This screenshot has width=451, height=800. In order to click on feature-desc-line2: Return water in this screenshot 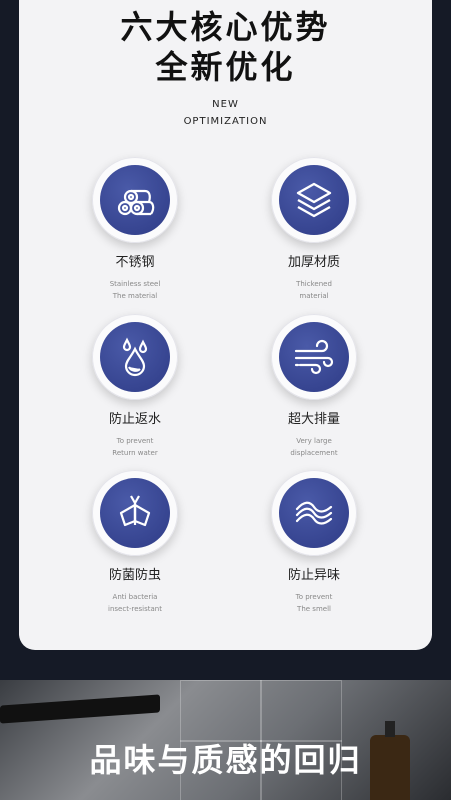, I will do `click(135, 453)`.